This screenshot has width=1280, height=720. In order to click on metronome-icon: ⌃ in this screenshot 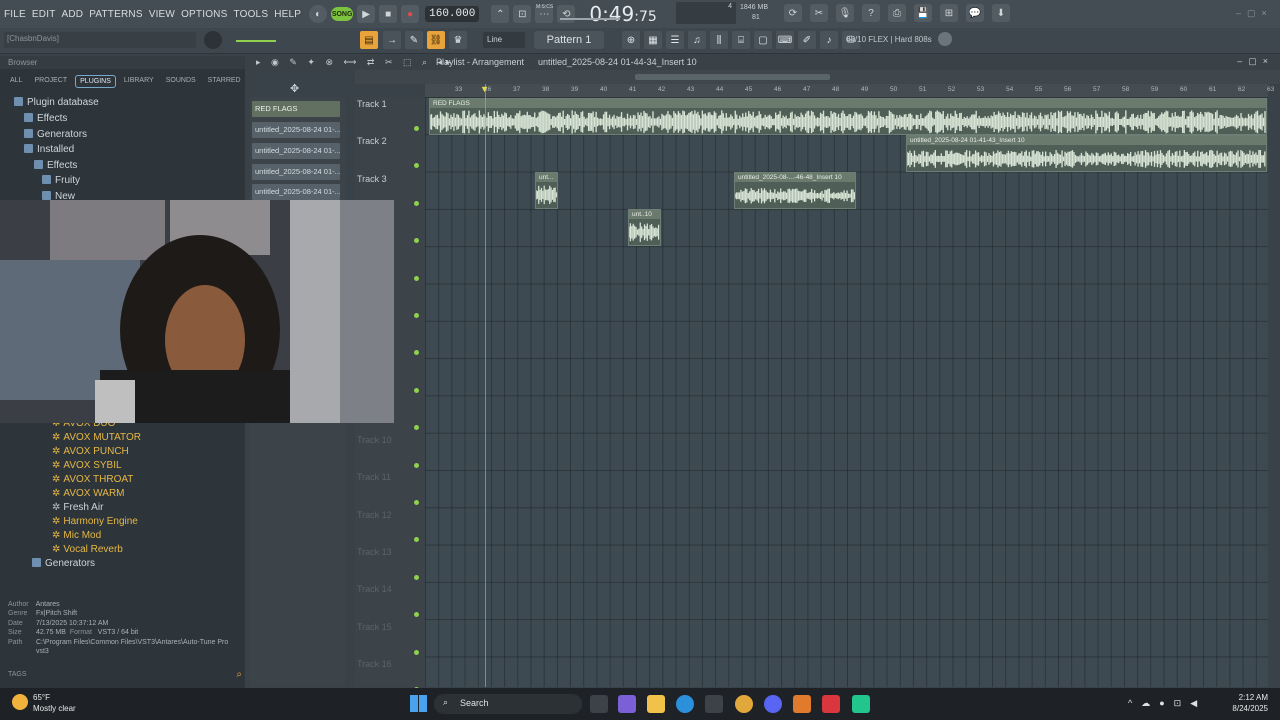, I will do `click(500, 14)`.